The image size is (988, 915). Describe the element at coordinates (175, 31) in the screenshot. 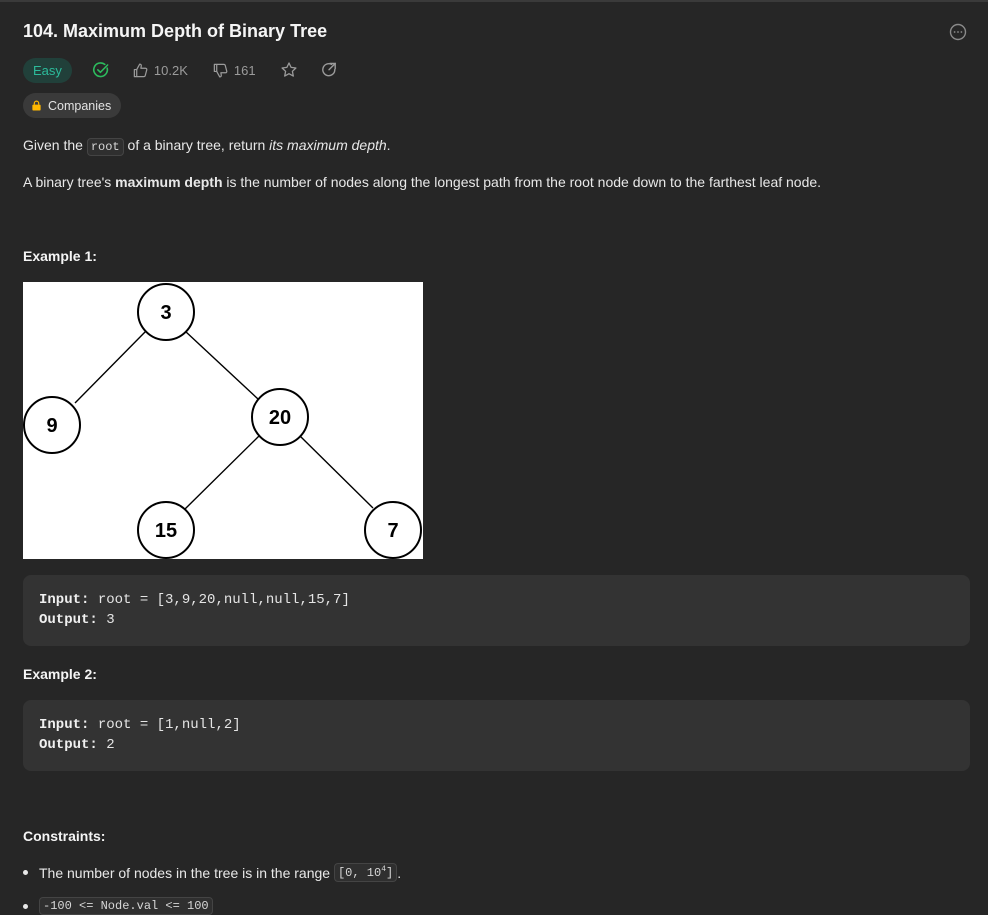

I see `problem-title: 104. Maximum Depth of Binary Tree` at that location.